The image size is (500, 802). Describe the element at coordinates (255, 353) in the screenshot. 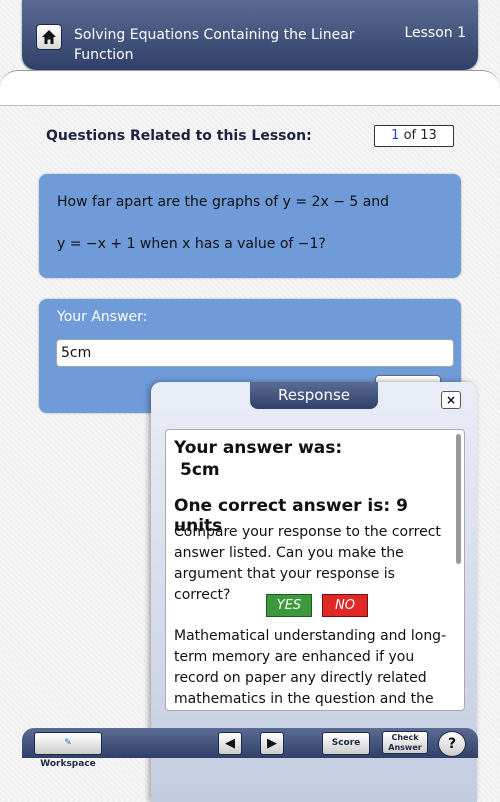

I see `answer-input: 5cm` at that location.